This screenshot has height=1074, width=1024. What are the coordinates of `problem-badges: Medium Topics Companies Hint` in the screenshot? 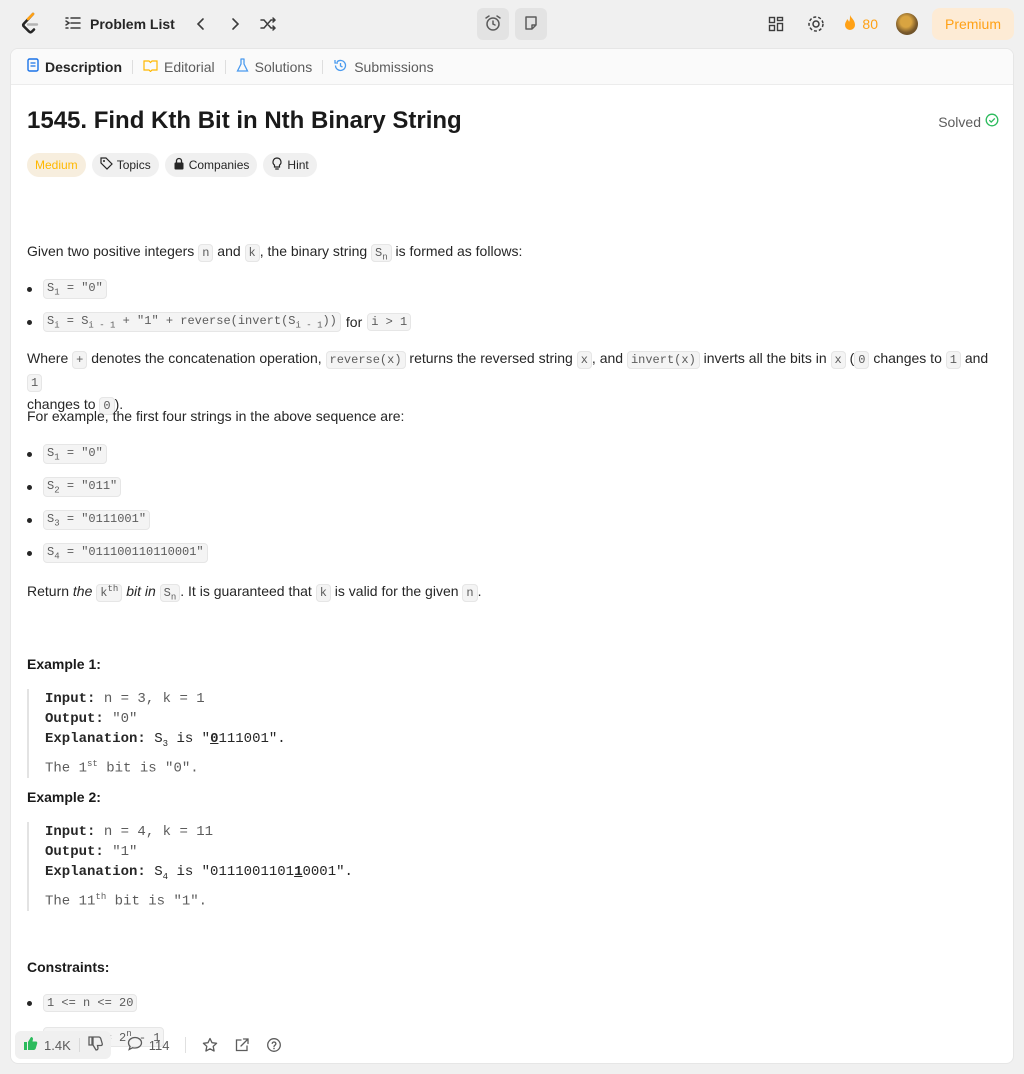 It's located at (172, 165).